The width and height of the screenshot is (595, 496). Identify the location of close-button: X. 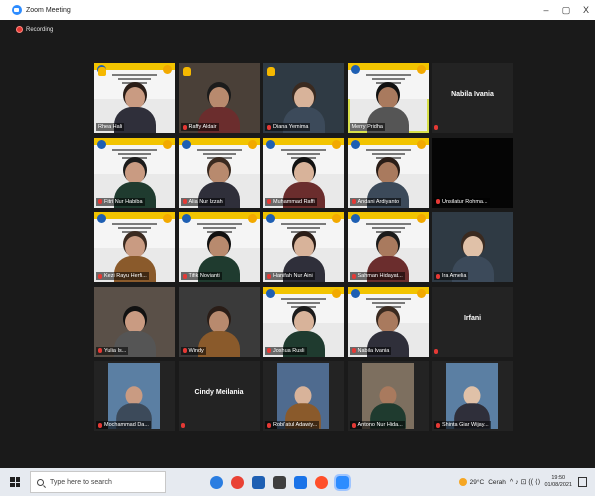
(584, 10).